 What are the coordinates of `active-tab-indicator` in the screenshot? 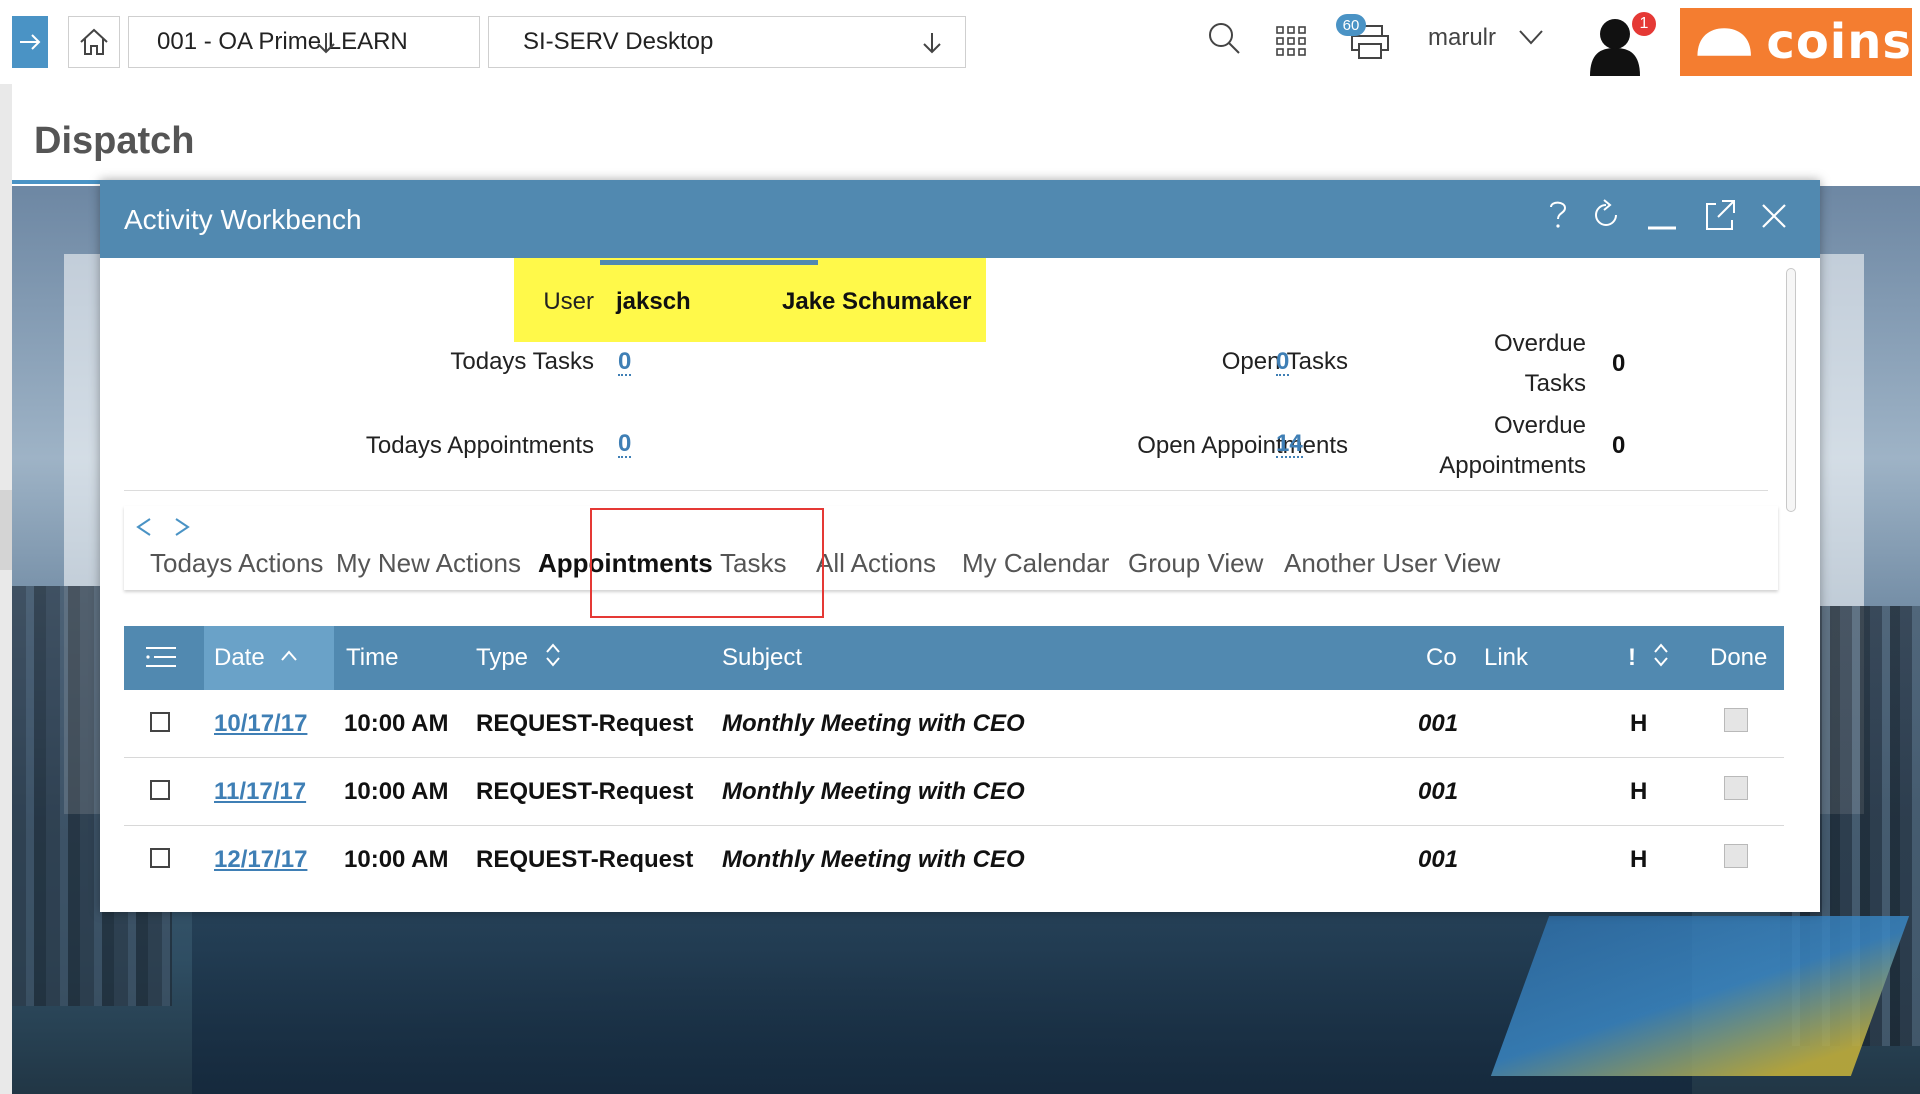 It's located at (709, 262).